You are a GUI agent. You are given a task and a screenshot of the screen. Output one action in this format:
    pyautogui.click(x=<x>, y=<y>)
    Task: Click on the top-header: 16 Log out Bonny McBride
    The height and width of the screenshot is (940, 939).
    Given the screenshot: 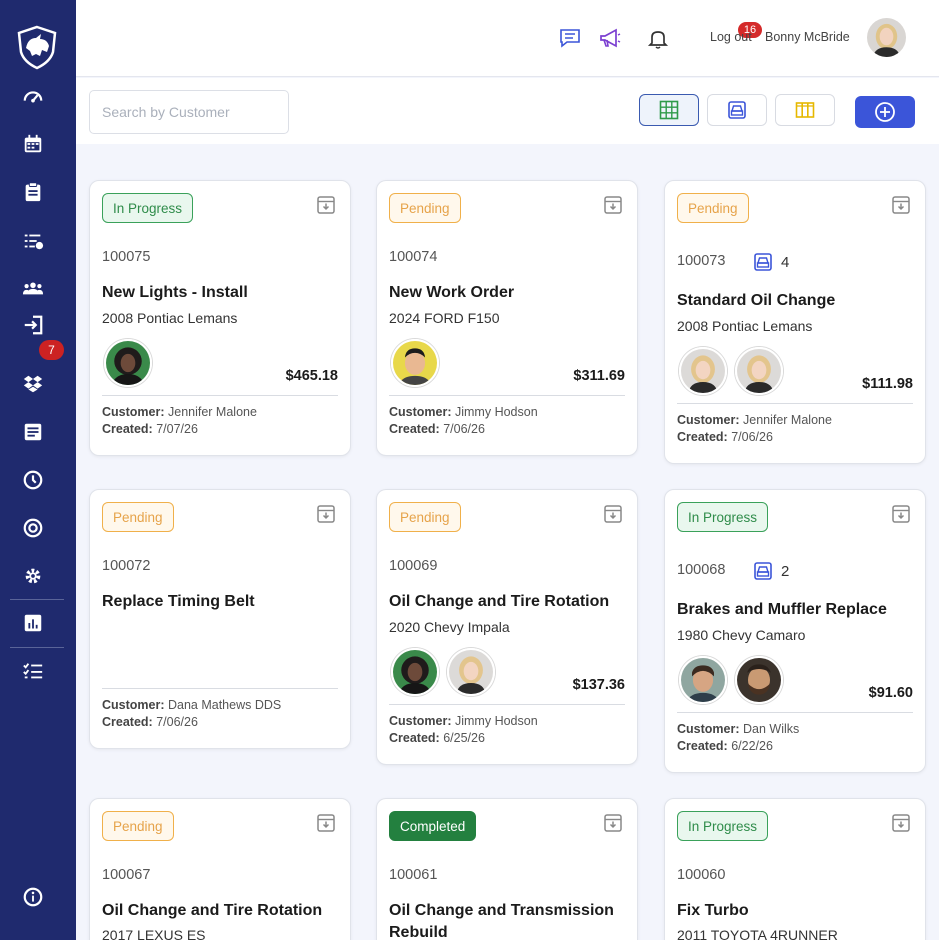 What is the action you would take?
    pyautogui.click(x=507, y=38)
    